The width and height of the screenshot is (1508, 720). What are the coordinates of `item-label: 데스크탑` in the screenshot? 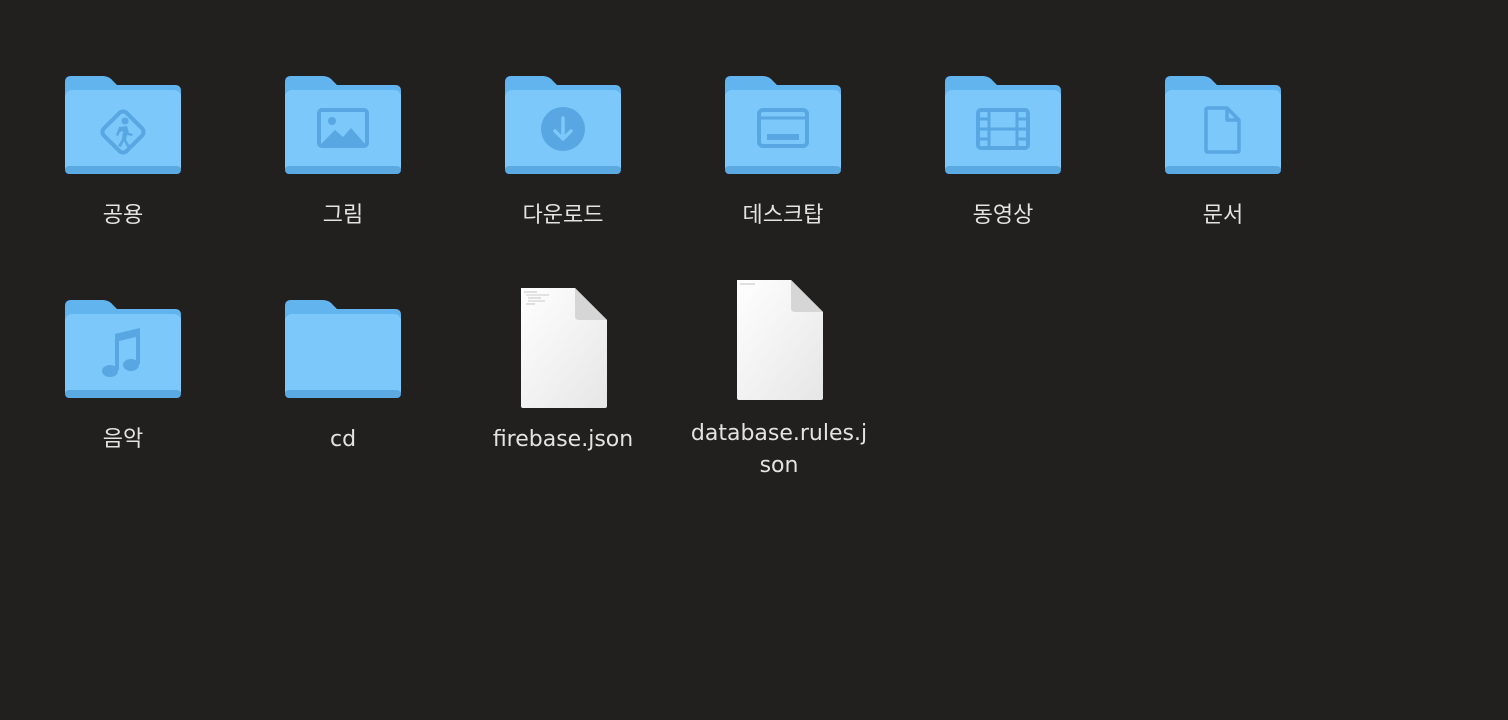 It's located at (783, 215).